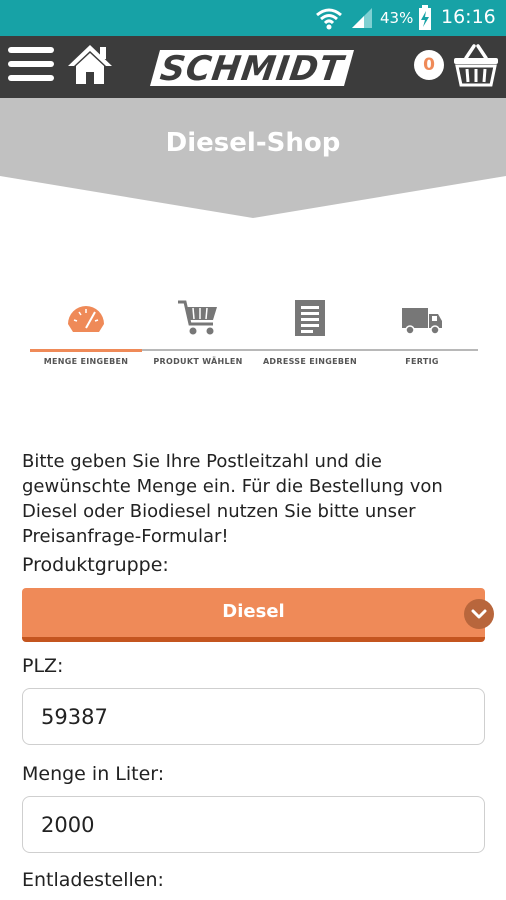 The image size is (506, 900). Describe the element at coordinates (253, 143) in the screenshot. I see `page-title: Diesel-Shop` at that location.